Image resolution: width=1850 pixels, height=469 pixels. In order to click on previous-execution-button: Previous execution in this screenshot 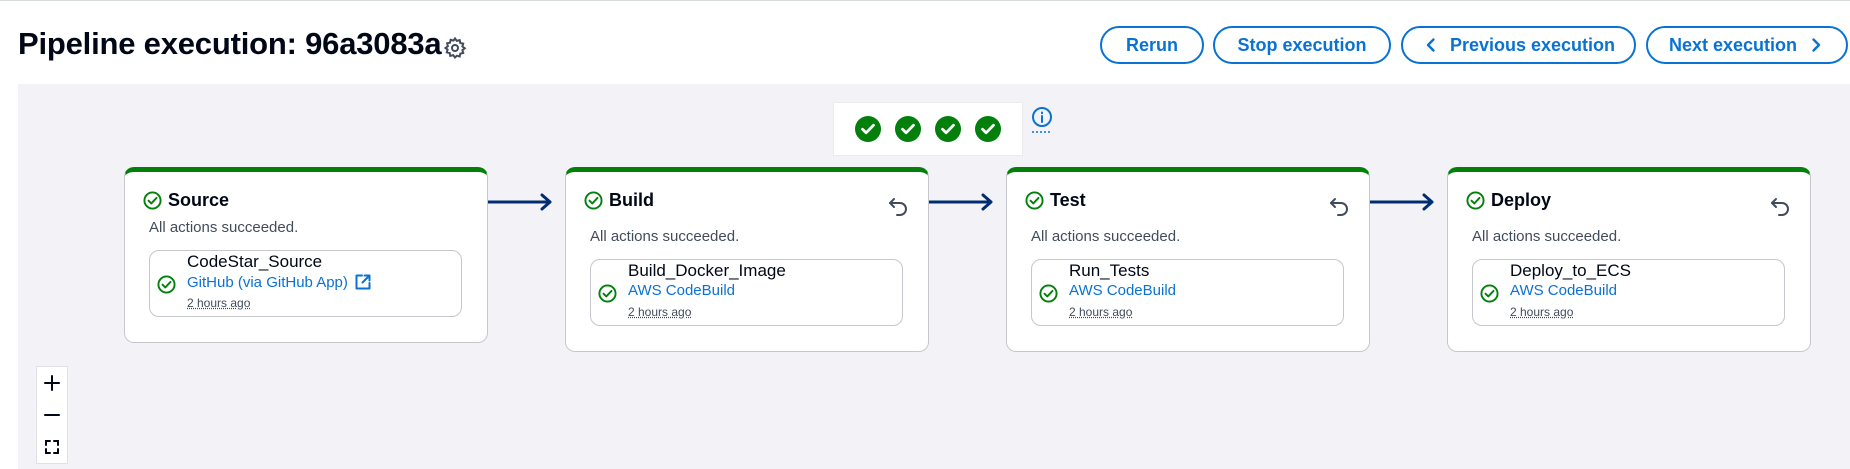, I will do `click(1518, 45)`.